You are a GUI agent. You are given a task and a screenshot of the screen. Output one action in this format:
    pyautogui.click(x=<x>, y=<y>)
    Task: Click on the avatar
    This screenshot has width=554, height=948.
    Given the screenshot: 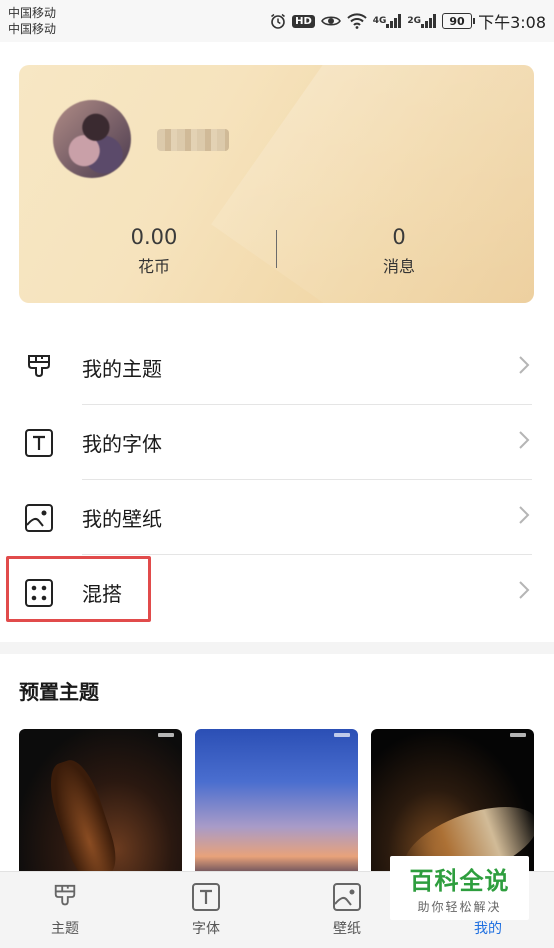 What is the action you would take?
    pyautogui.click(x=92, y=139)
    